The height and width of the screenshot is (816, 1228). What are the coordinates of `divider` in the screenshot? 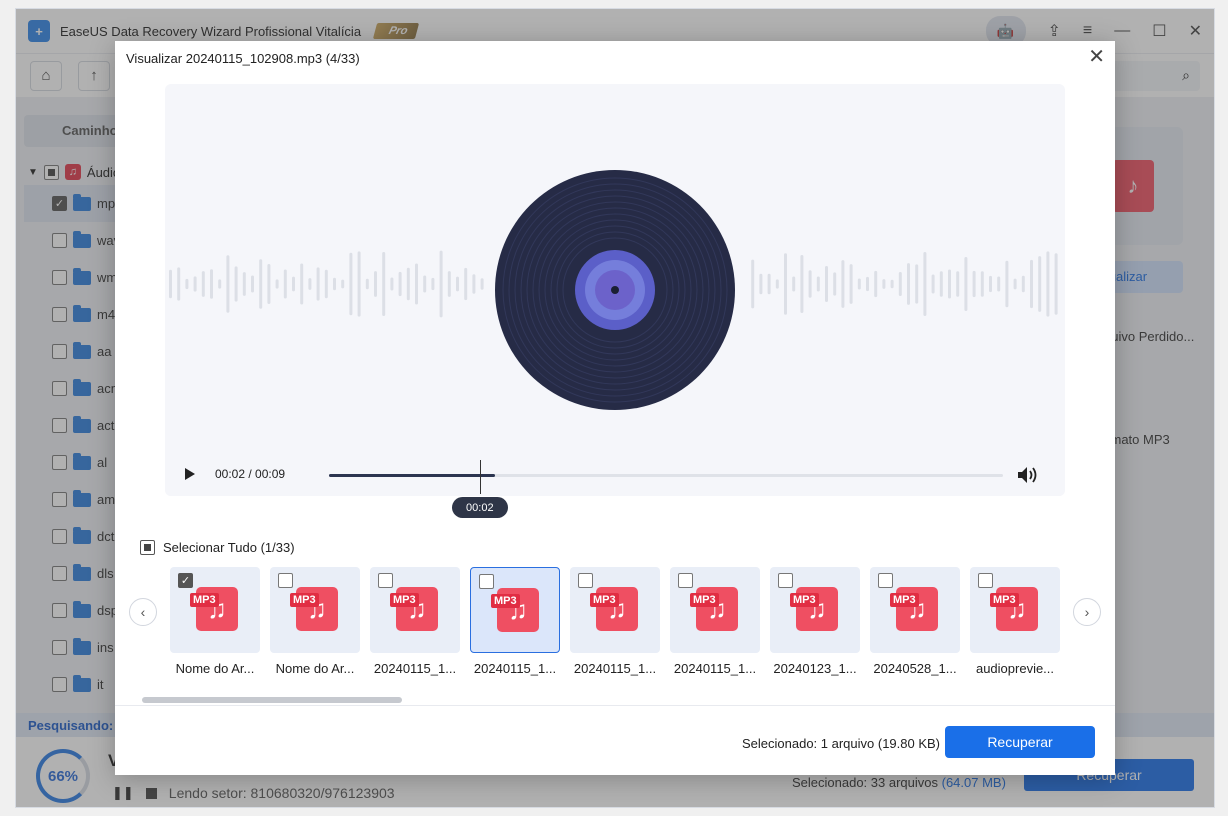 It's located at (615, 705).